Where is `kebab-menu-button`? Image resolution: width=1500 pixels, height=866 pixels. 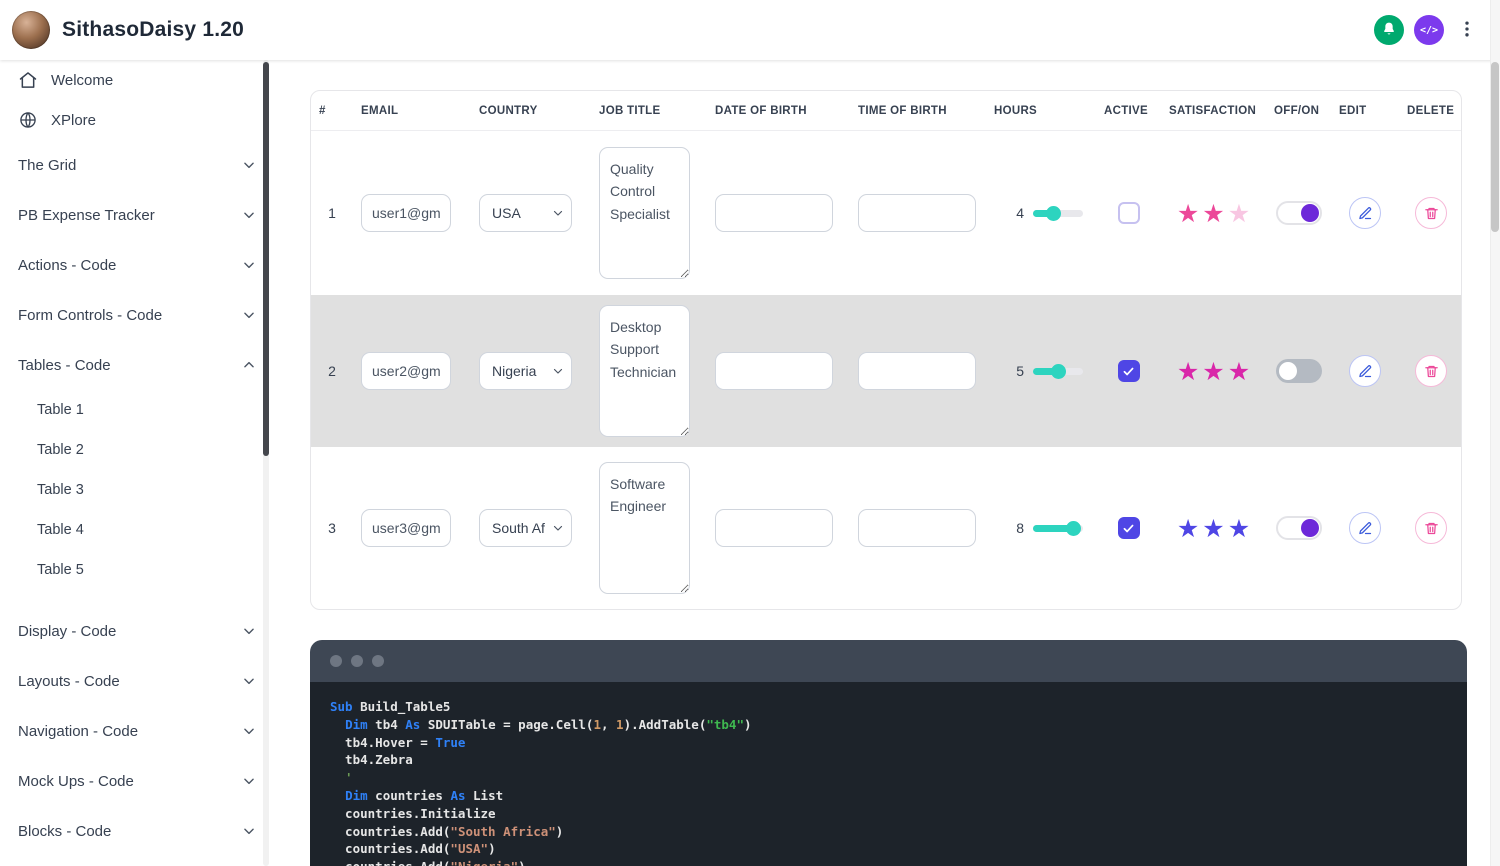 kebab-menu-button is located at coordinates (1467, 30).